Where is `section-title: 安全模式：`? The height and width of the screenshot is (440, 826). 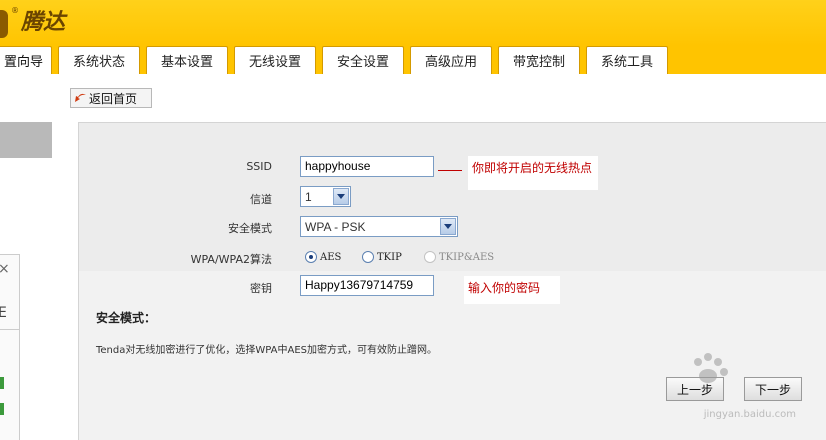 section-title: 安全模式： is located at coordinates (126, 318).